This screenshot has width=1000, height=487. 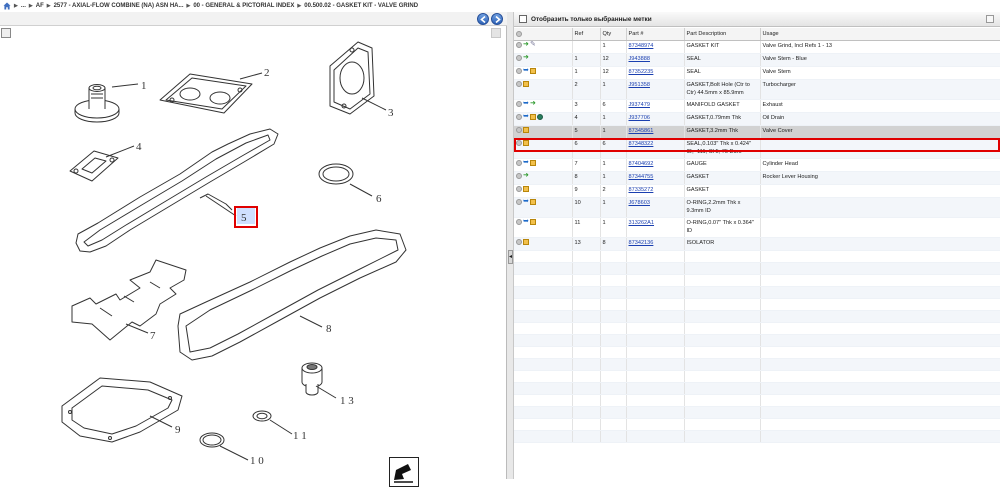 What do you see at coordinates (757, 207) in the screenshot?
I see `table-row: ➥ 10 1 J678603 O-RING,2.2mm Thk x 9.3mm ID` at bounding box center [757, 207].